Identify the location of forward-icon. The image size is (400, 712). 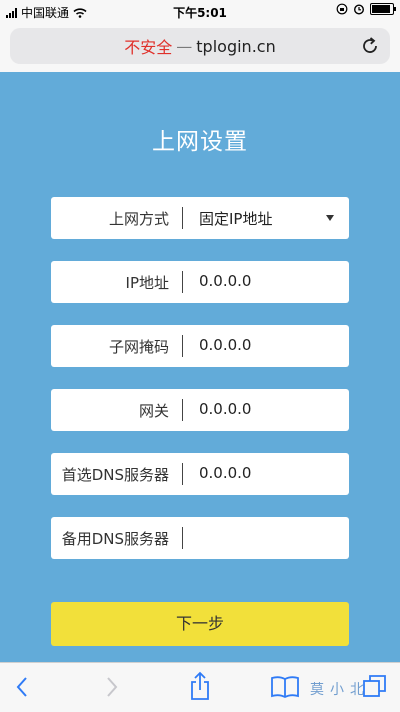
(112, 687).